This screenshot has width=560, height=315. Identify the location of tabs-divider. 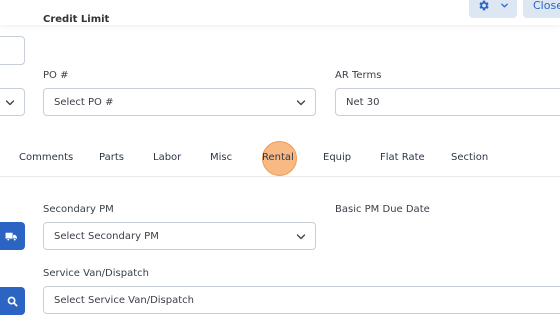
(280, 176).